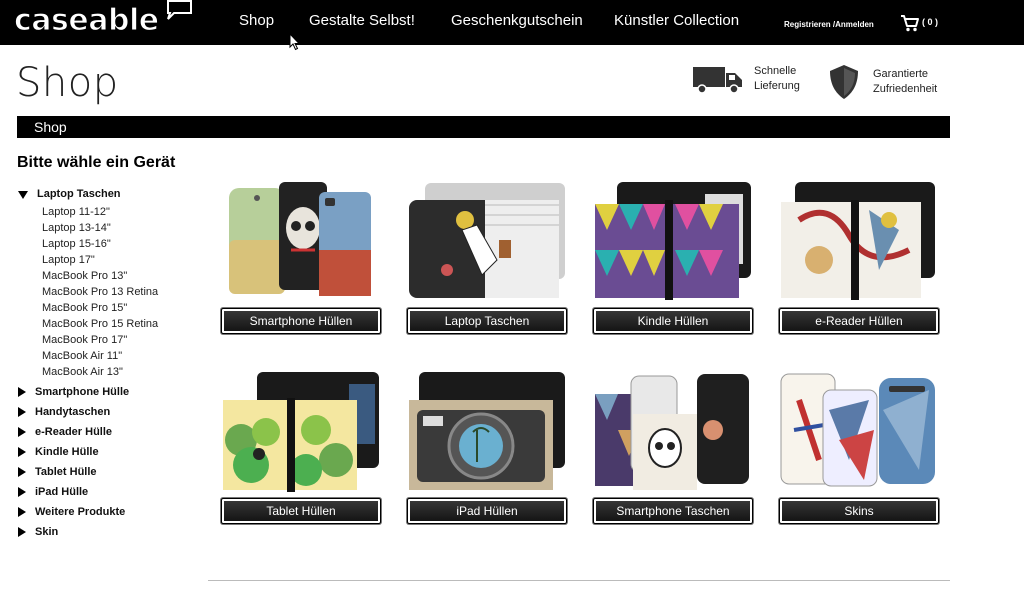 The height and width of the screenshot is (616, 1024). Describe the element at coordinates (67, 452) in the screenshot. I see `sidebar-category-label: Kindle Hülle` at that location.